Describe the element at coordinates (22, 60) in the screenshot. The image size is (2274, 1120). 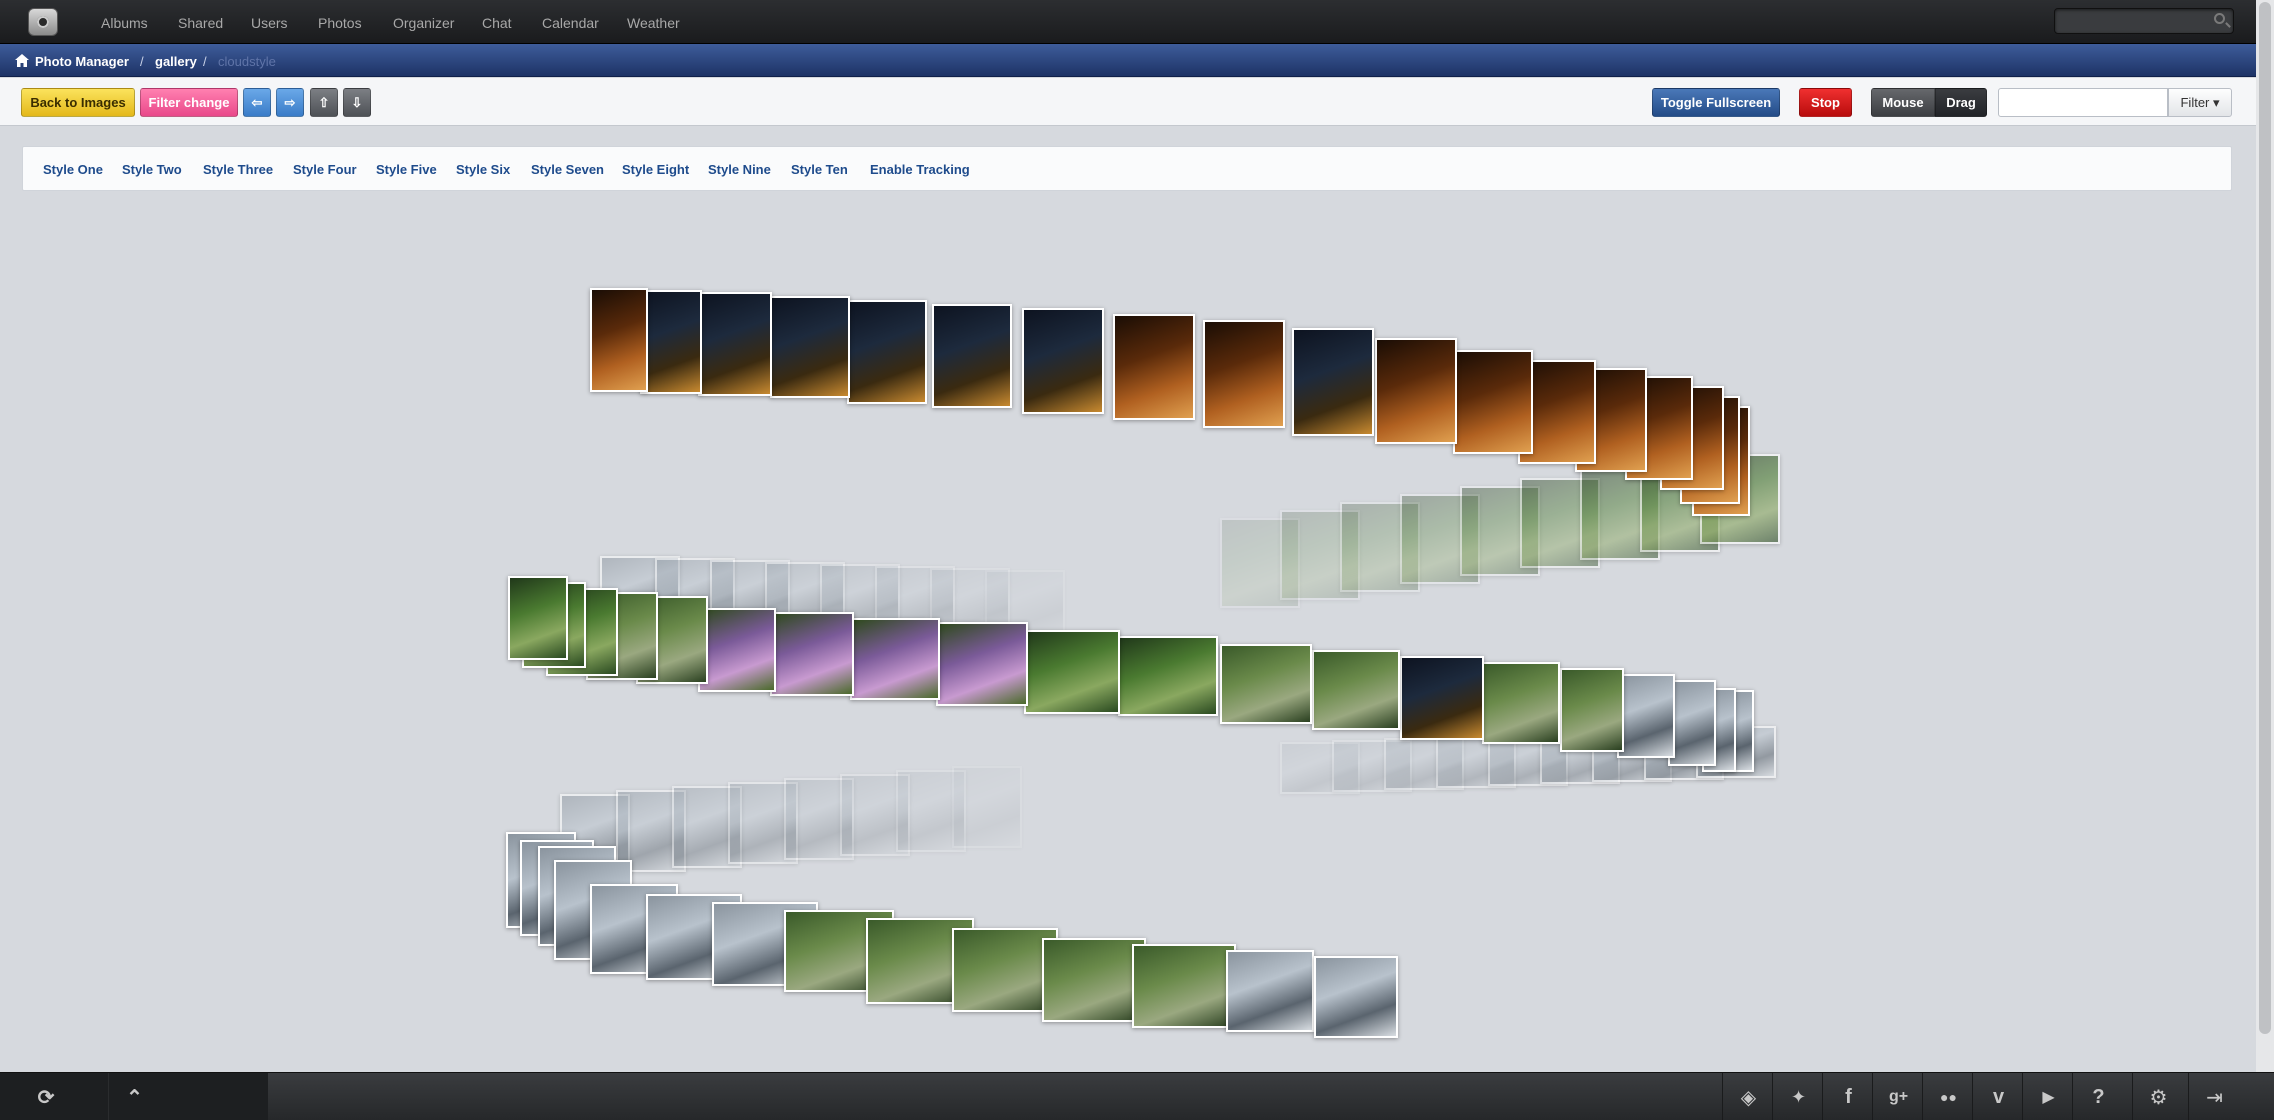
I see `home-icon` at that location.